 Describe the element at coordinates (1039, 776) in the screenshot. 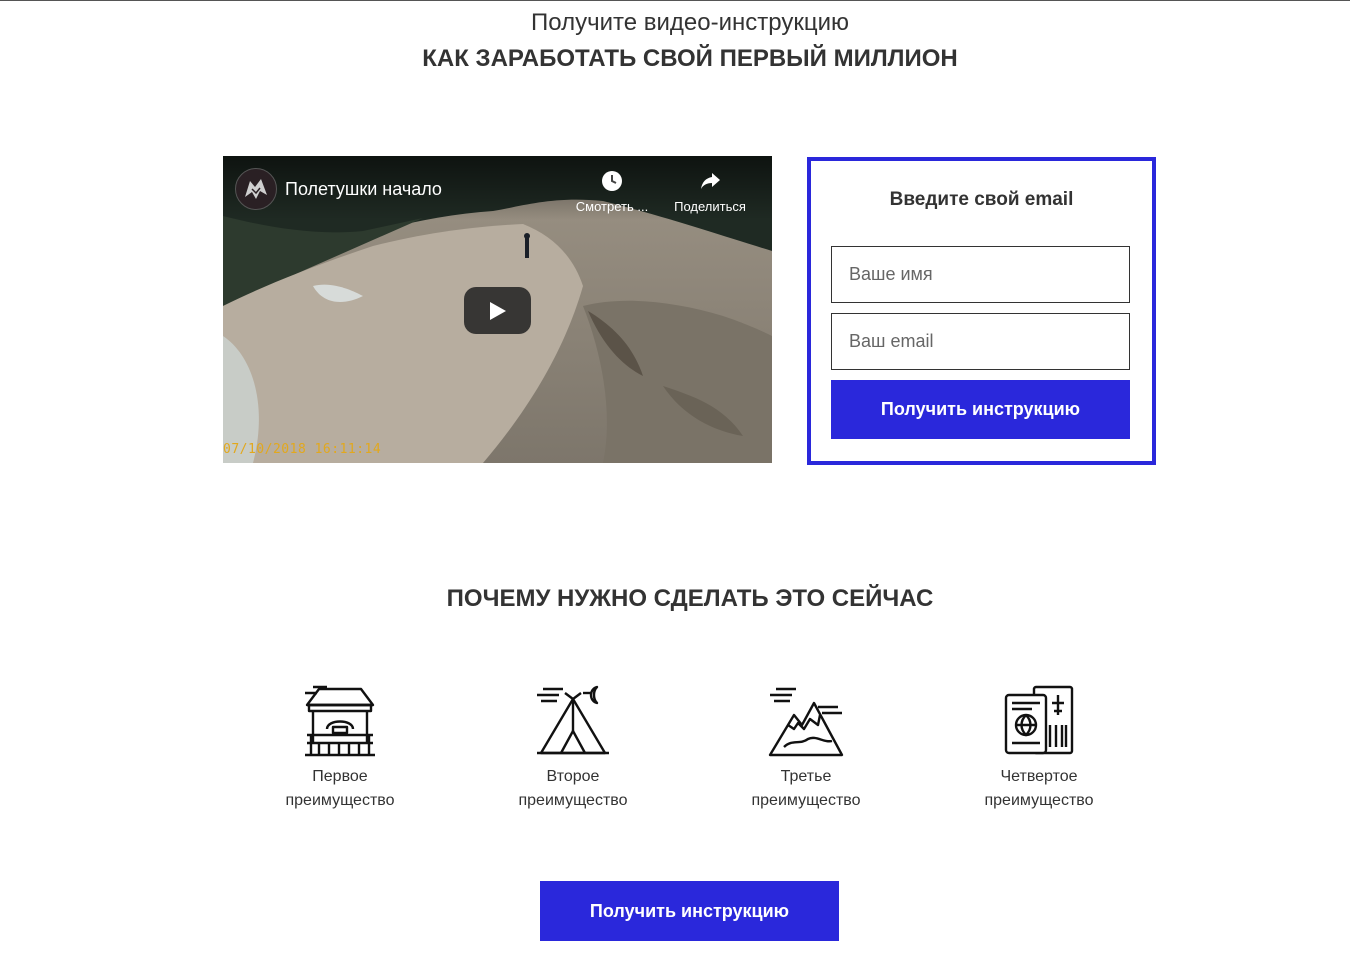

I see `benefit-label-line1: Четвертое` at that location.